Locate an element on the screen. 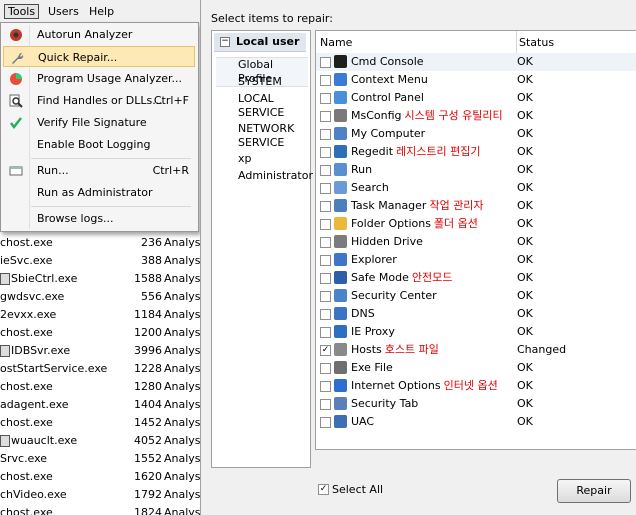 The image size is (636, 515). menu-tools: Tools is located at coordinates (22, 11).